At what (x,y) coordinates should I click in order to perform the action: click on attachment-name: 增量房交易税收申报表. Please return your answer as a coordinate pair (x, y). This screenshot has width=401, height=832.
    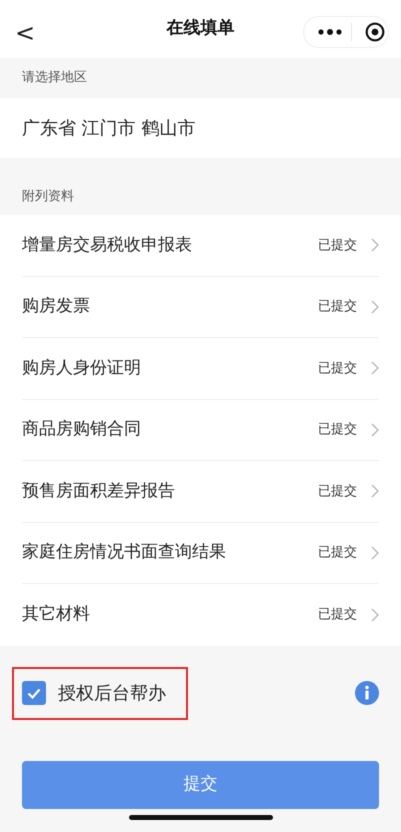
    Looking at the image, I should click on (107, 245).